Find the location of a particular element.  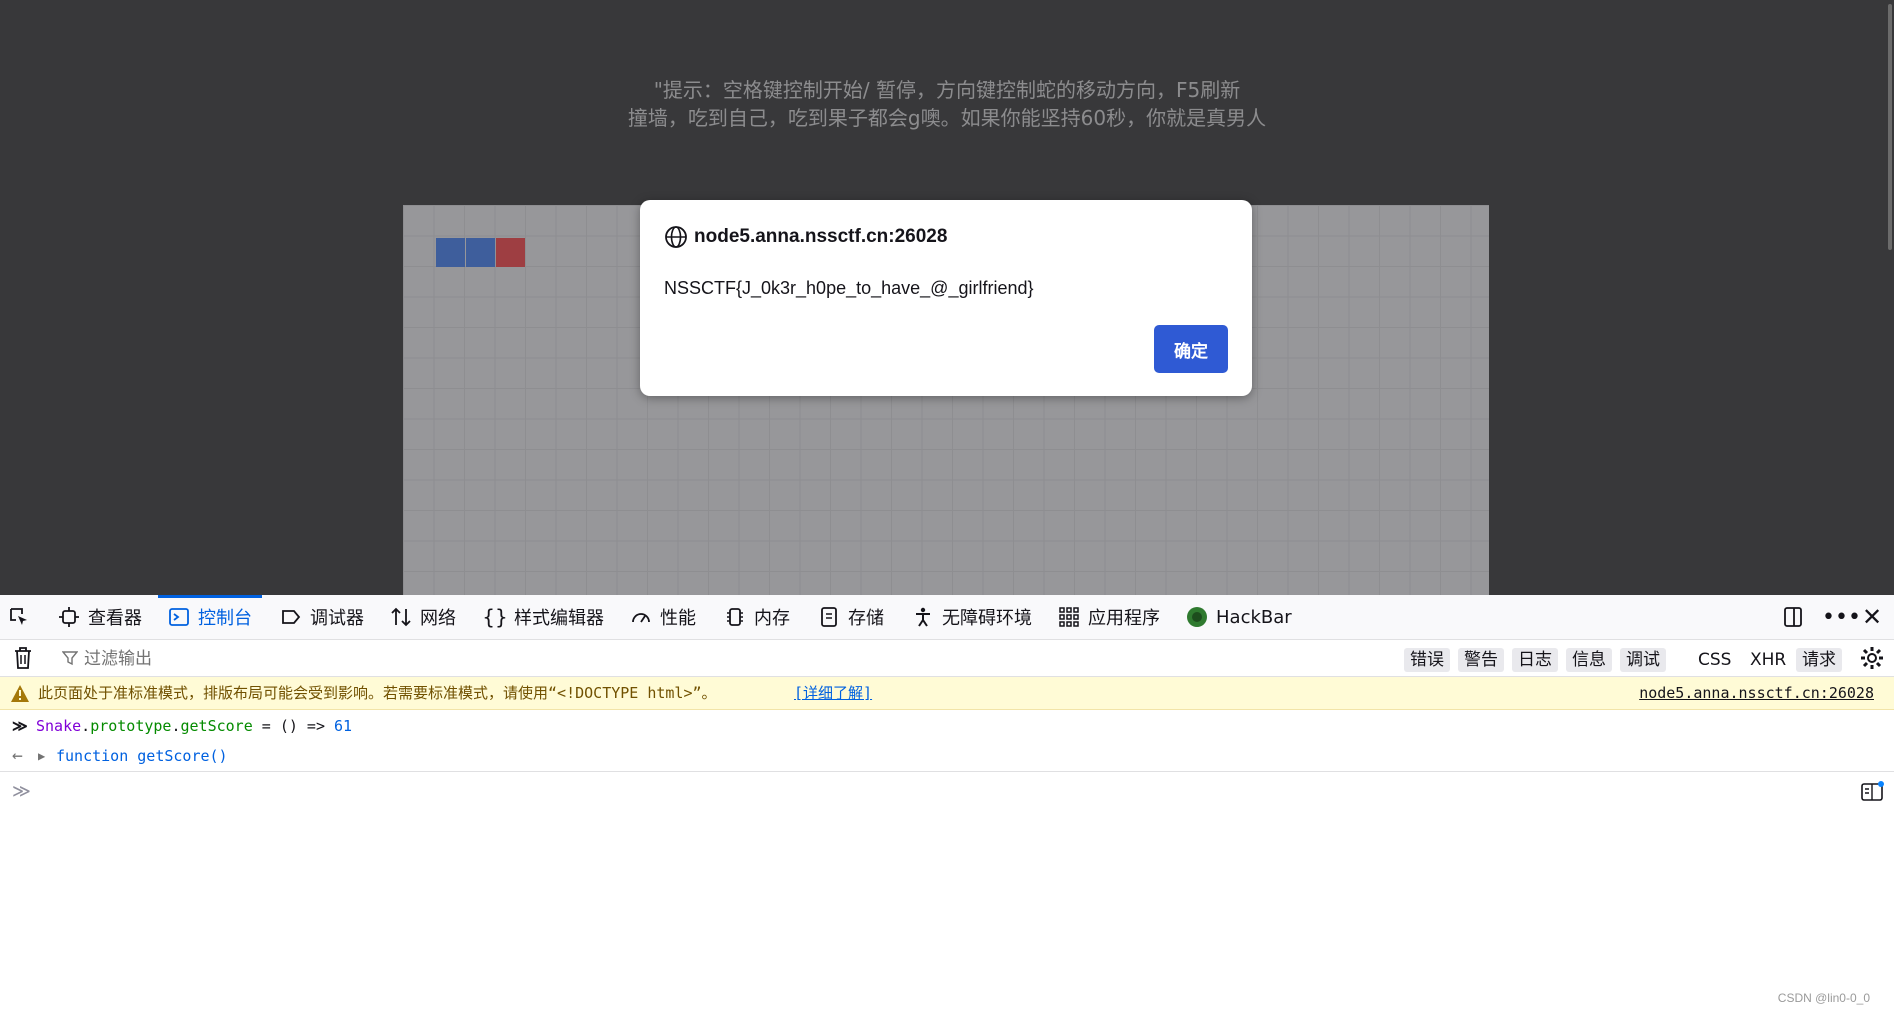

filter-xhr-button: XHR is located at coordinates (1768, 660).